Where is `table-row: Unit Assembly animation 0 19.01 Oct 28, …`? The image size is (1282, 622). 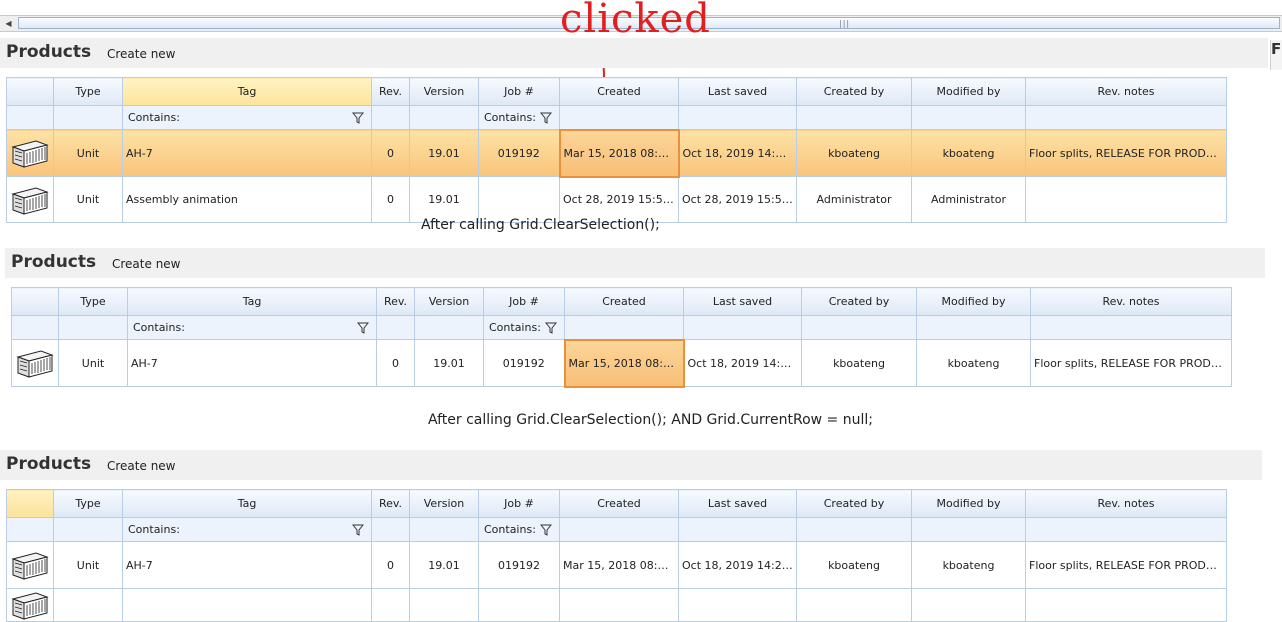
table-row: Unit Assembly animation 0 19.01 Oct 28, … is located at coordinates (616, 199).